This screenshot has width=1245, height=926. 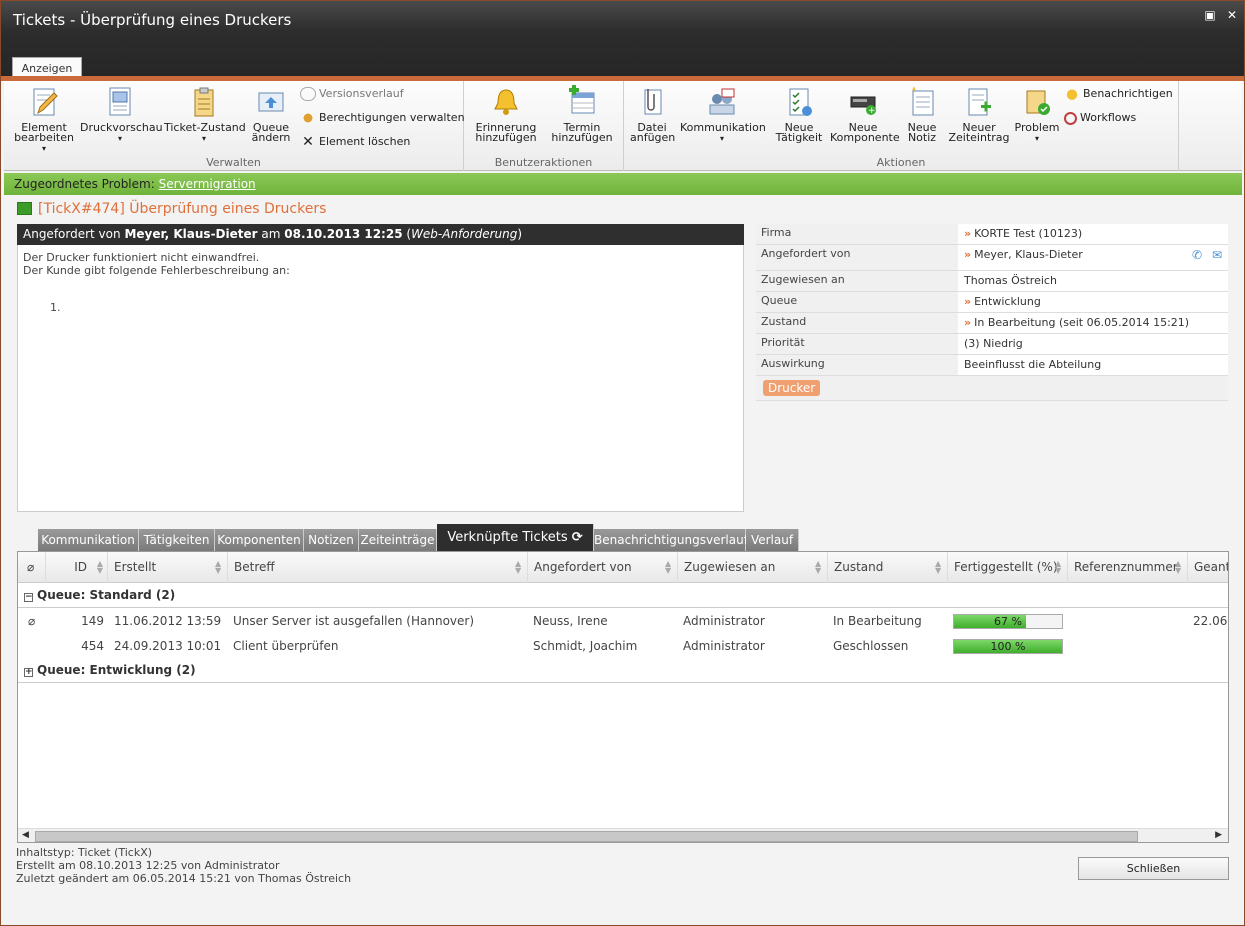 I want to click on neue-taetigkeit-button: Neue Tätigkeit, so click(x=799, y=114).